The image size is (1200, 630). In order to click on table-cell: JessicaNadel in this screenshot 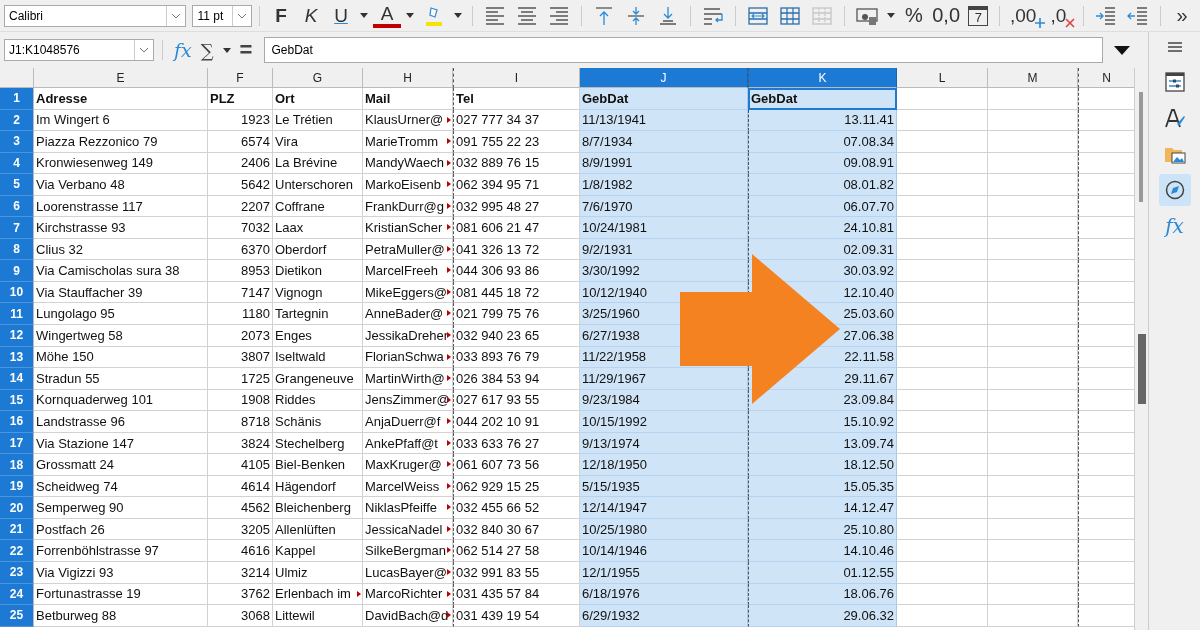, I will do `click(408, 529)`.